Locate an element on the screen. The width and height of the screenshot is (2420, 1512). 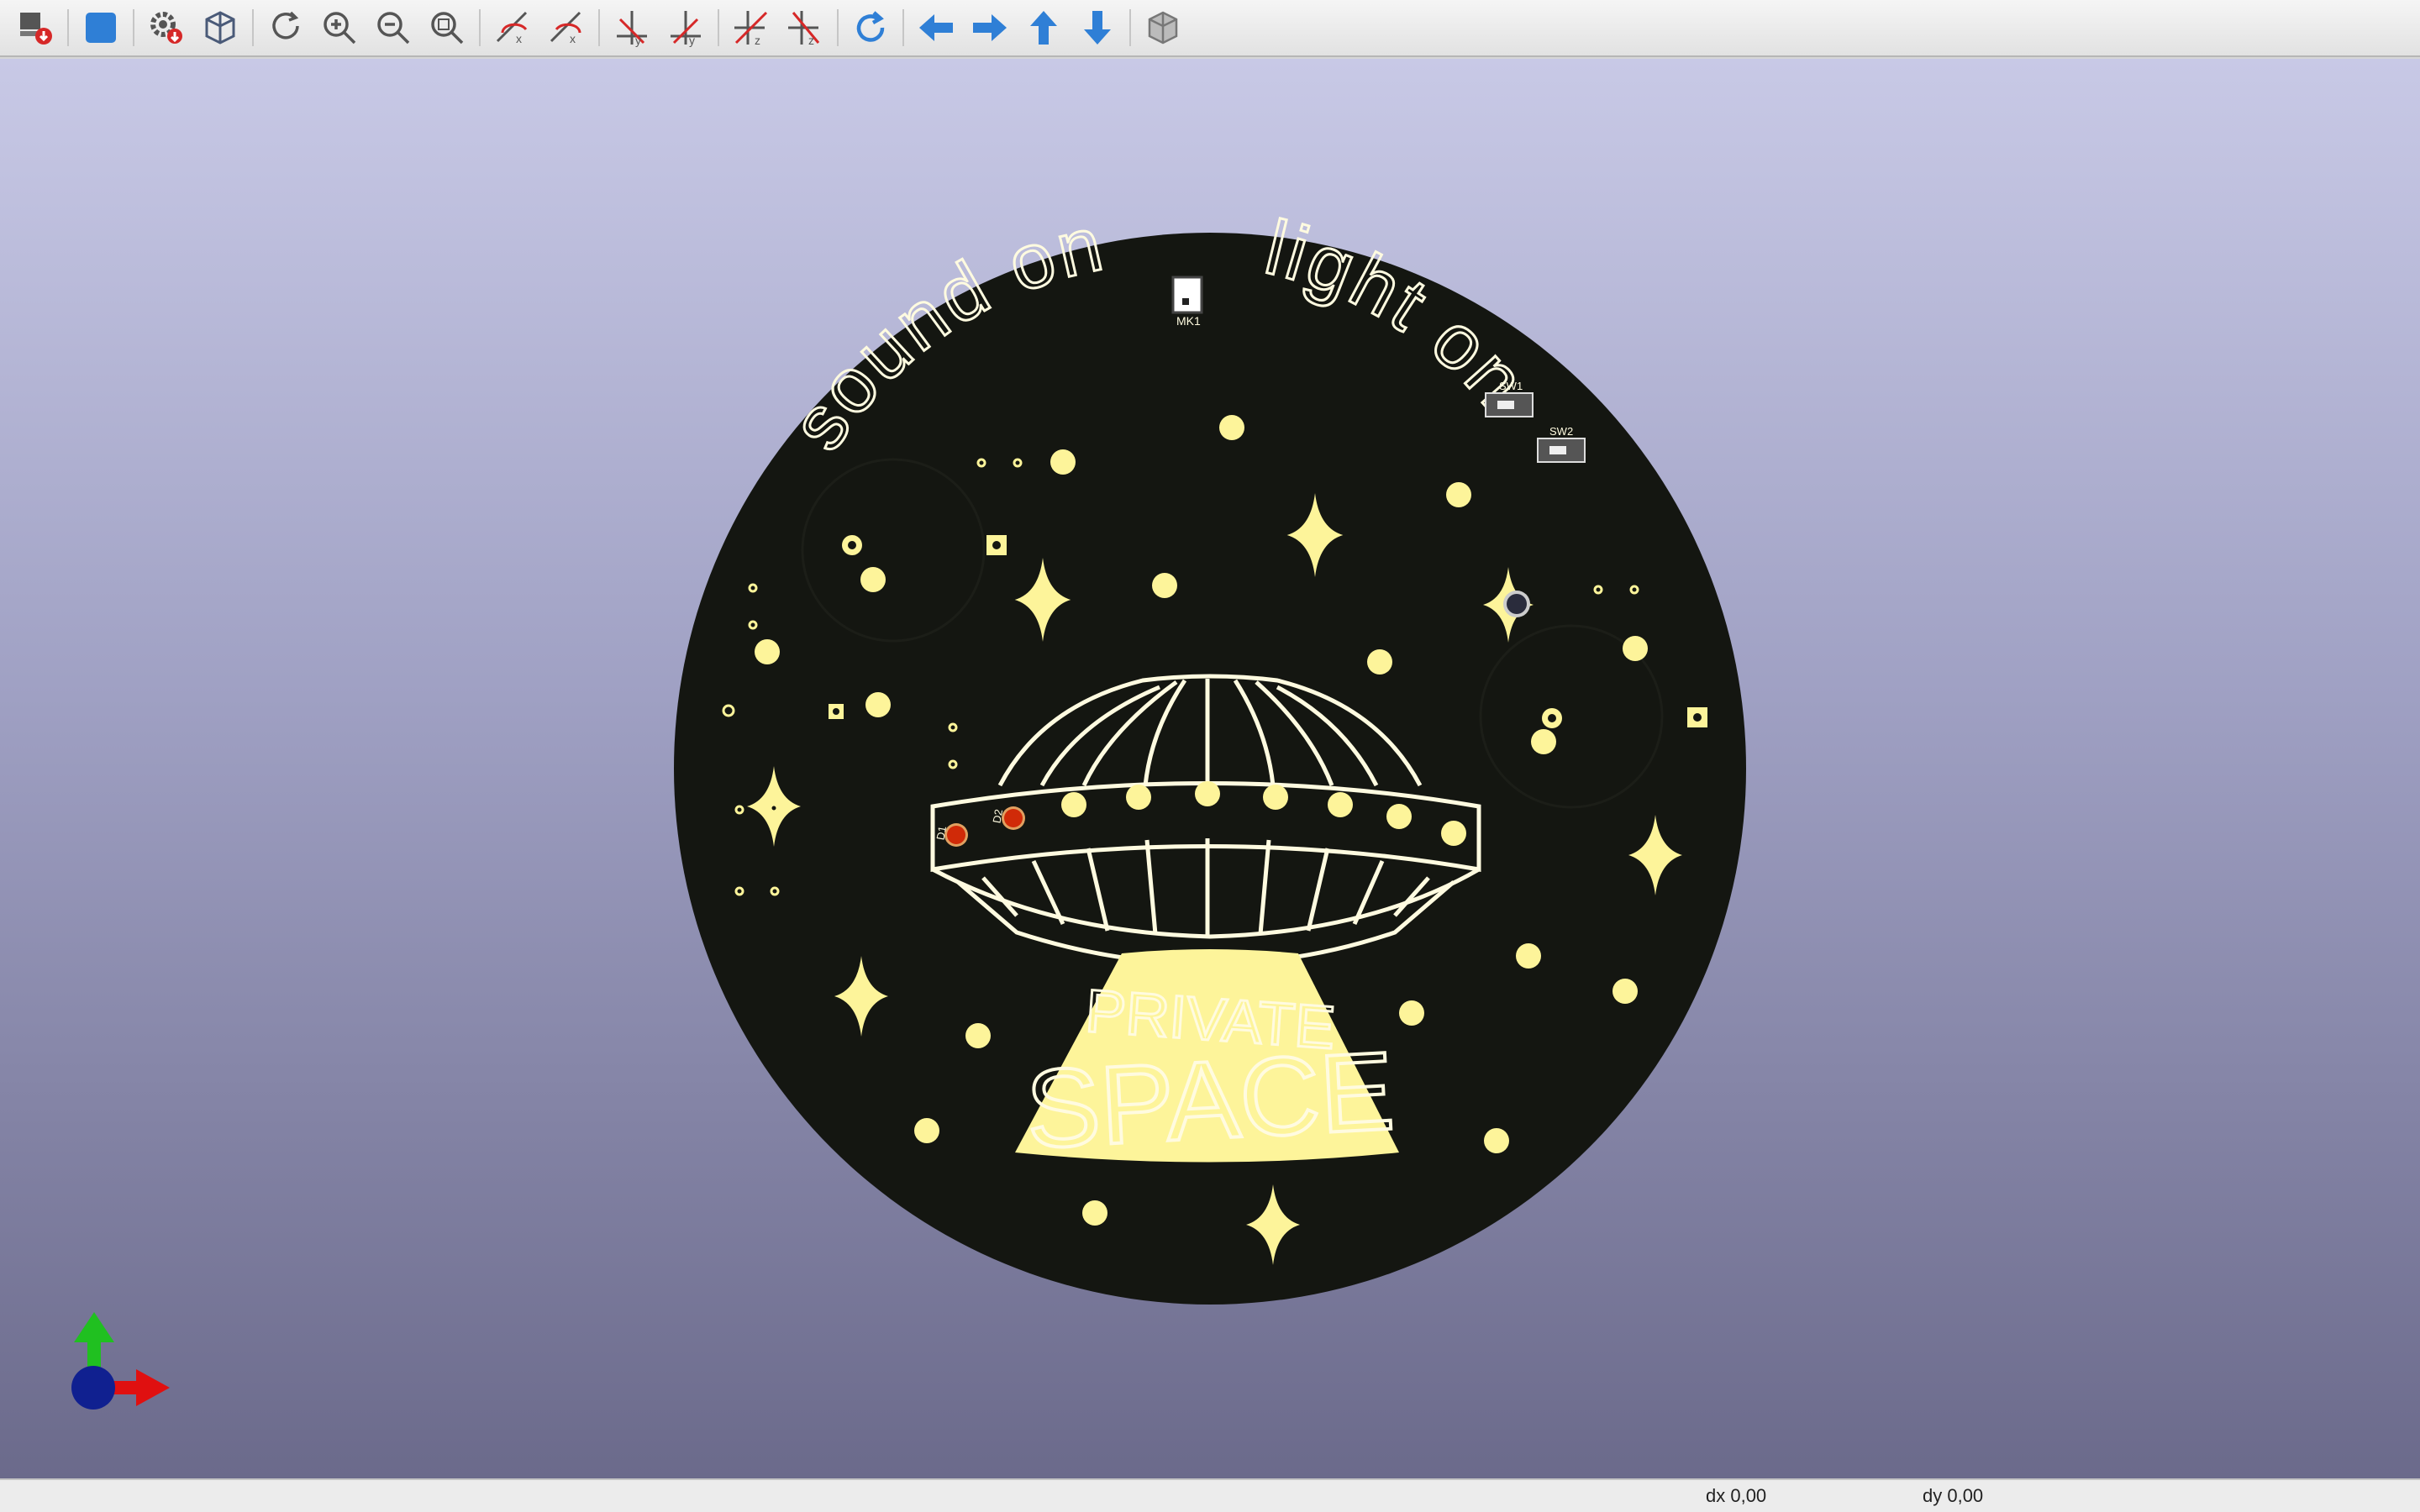
cube-solid-icon is located at coordinates (101, 28).